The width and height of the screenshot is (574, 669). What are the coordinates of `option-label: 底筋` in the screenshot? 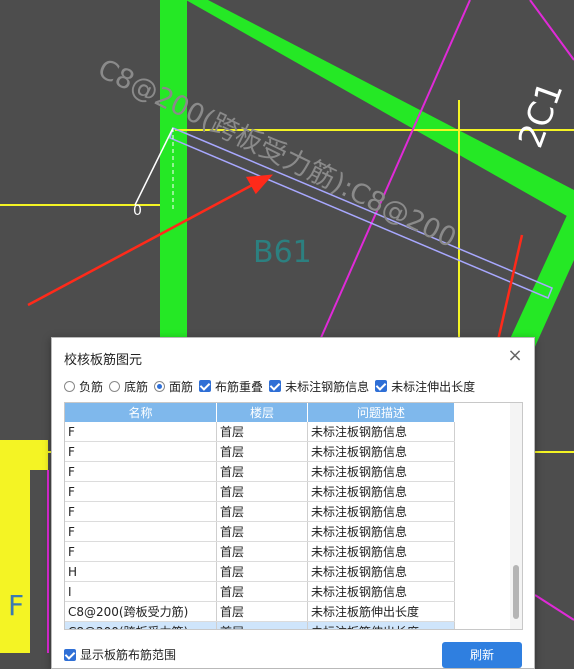 It's located at (136, 386).